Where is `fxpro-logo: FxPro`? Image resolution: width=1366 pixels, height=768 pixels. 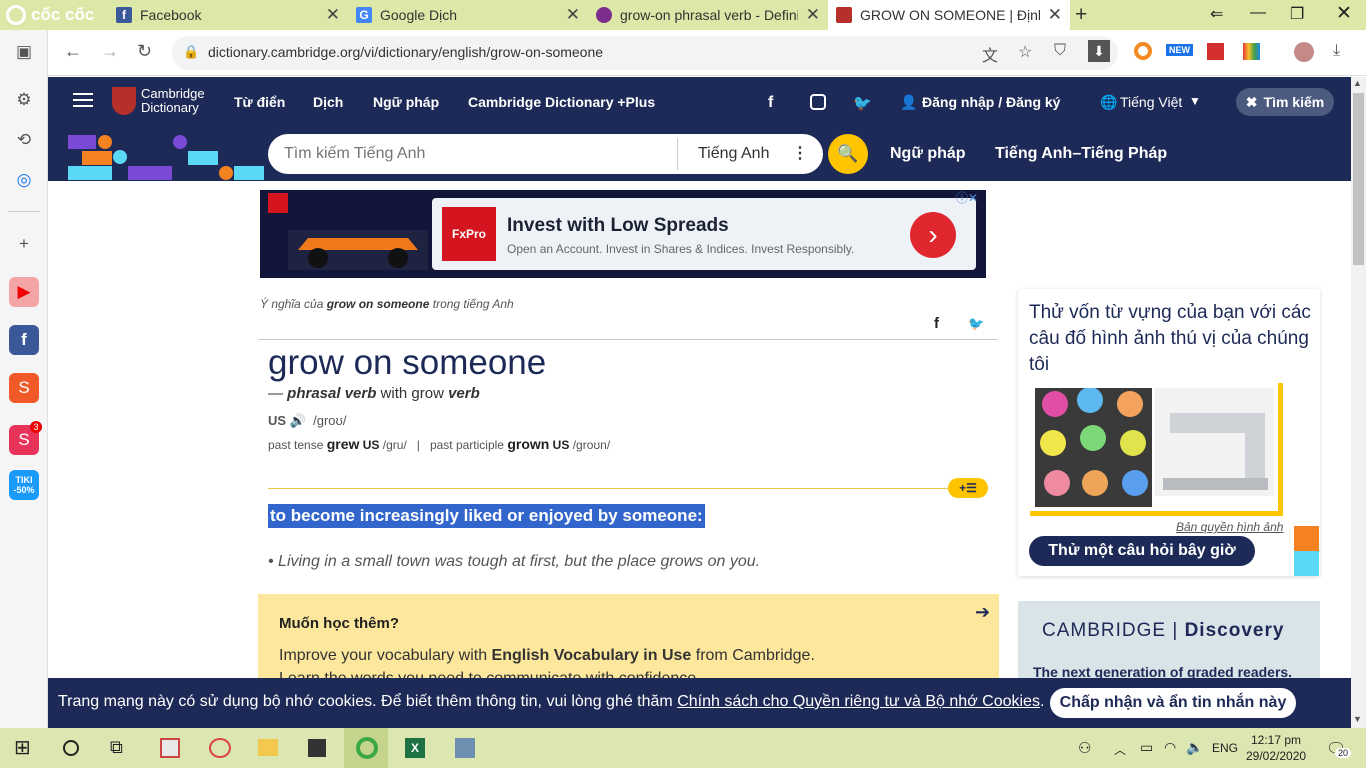
fxpro-logo: FxPro is located at coordinates (469, 234).